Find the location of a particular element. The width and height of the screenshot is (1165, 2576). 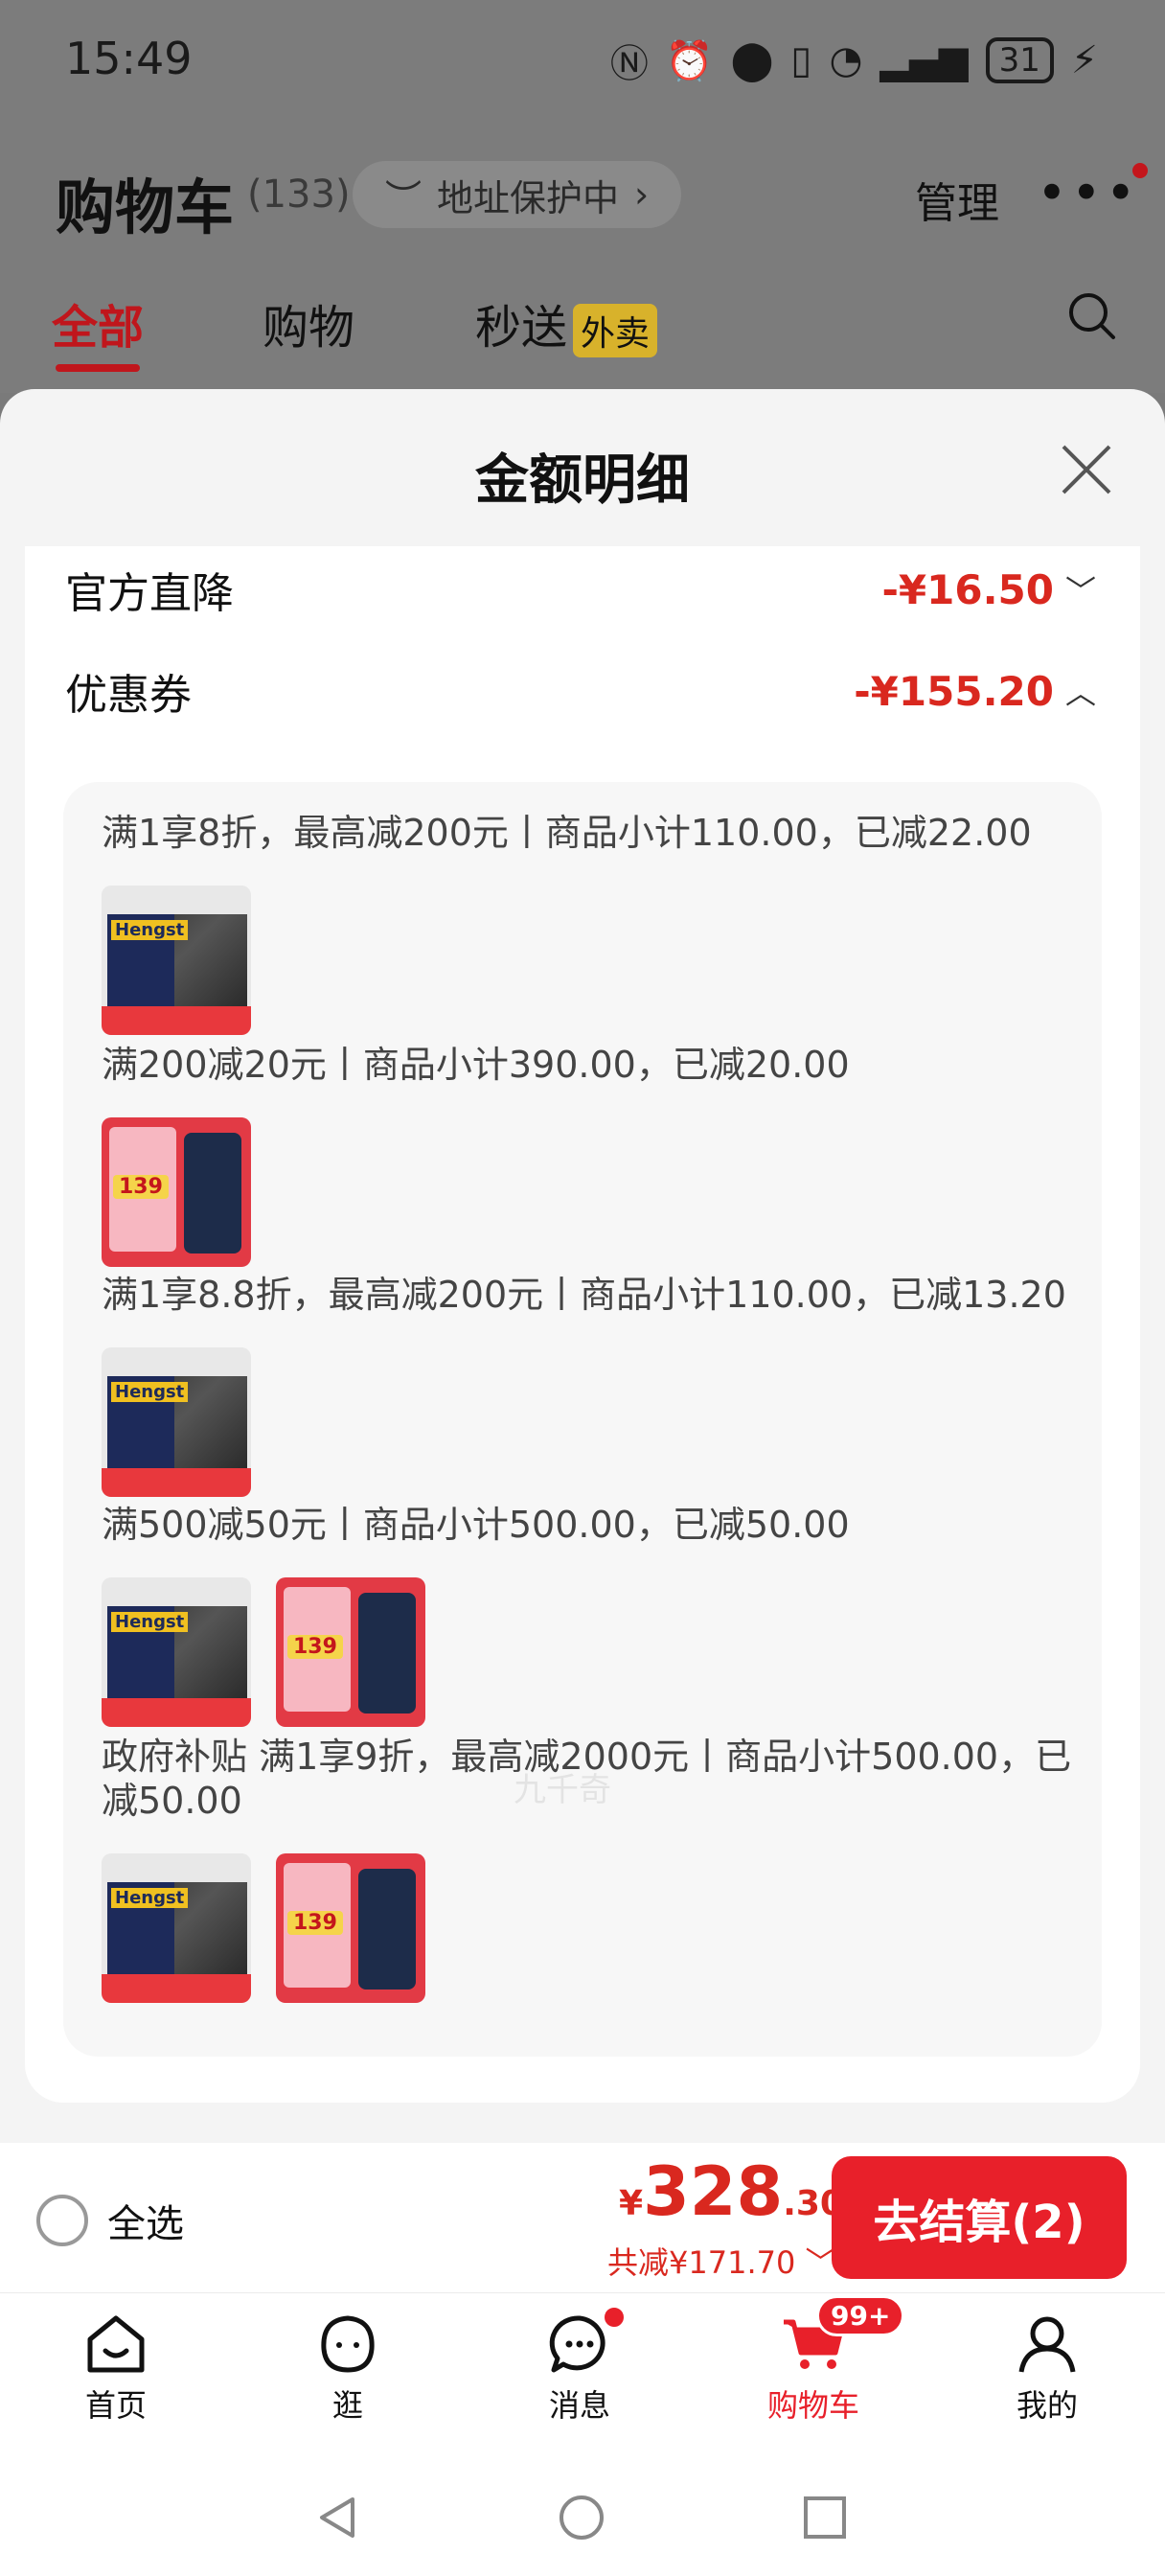

home-nav-icon is located at coordinates (581, 2518).